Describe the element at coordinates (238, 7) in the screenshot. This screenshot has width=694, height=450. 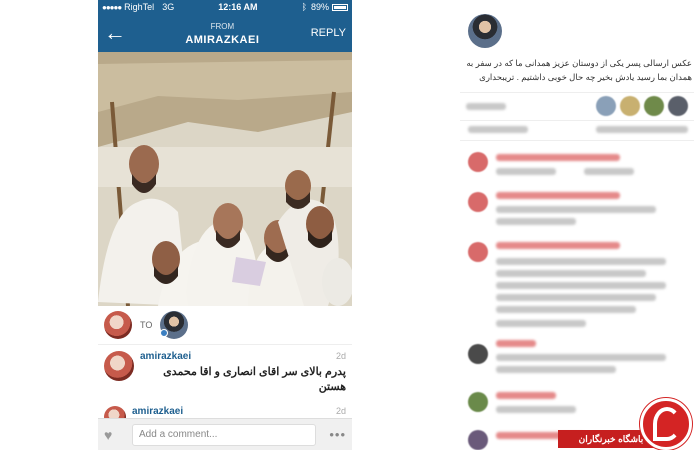
I see `clock: 12:16 AM` at that location.